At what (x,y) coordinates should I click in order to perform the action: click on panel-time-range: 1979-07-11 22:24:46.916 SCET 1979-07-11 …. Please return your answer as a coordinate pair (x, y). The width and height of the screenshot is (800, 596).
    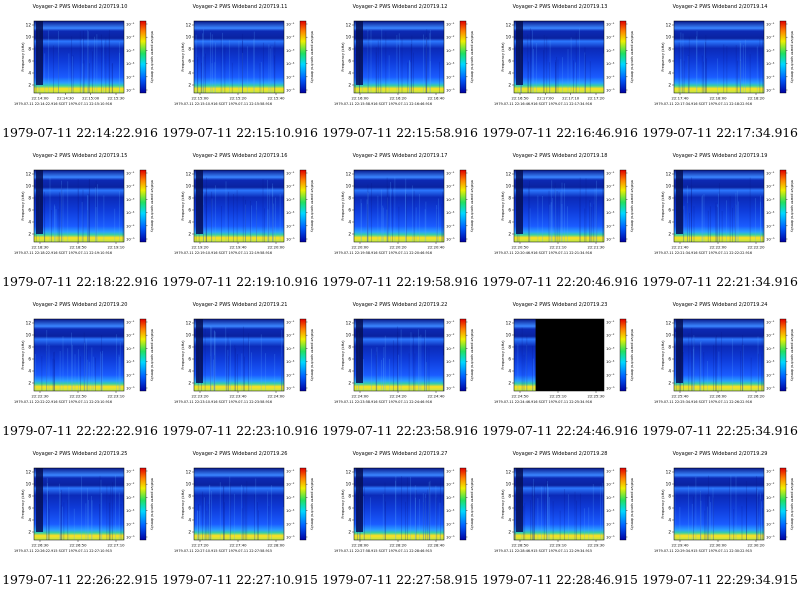
    Looking at the image, I should click on (543, 402).